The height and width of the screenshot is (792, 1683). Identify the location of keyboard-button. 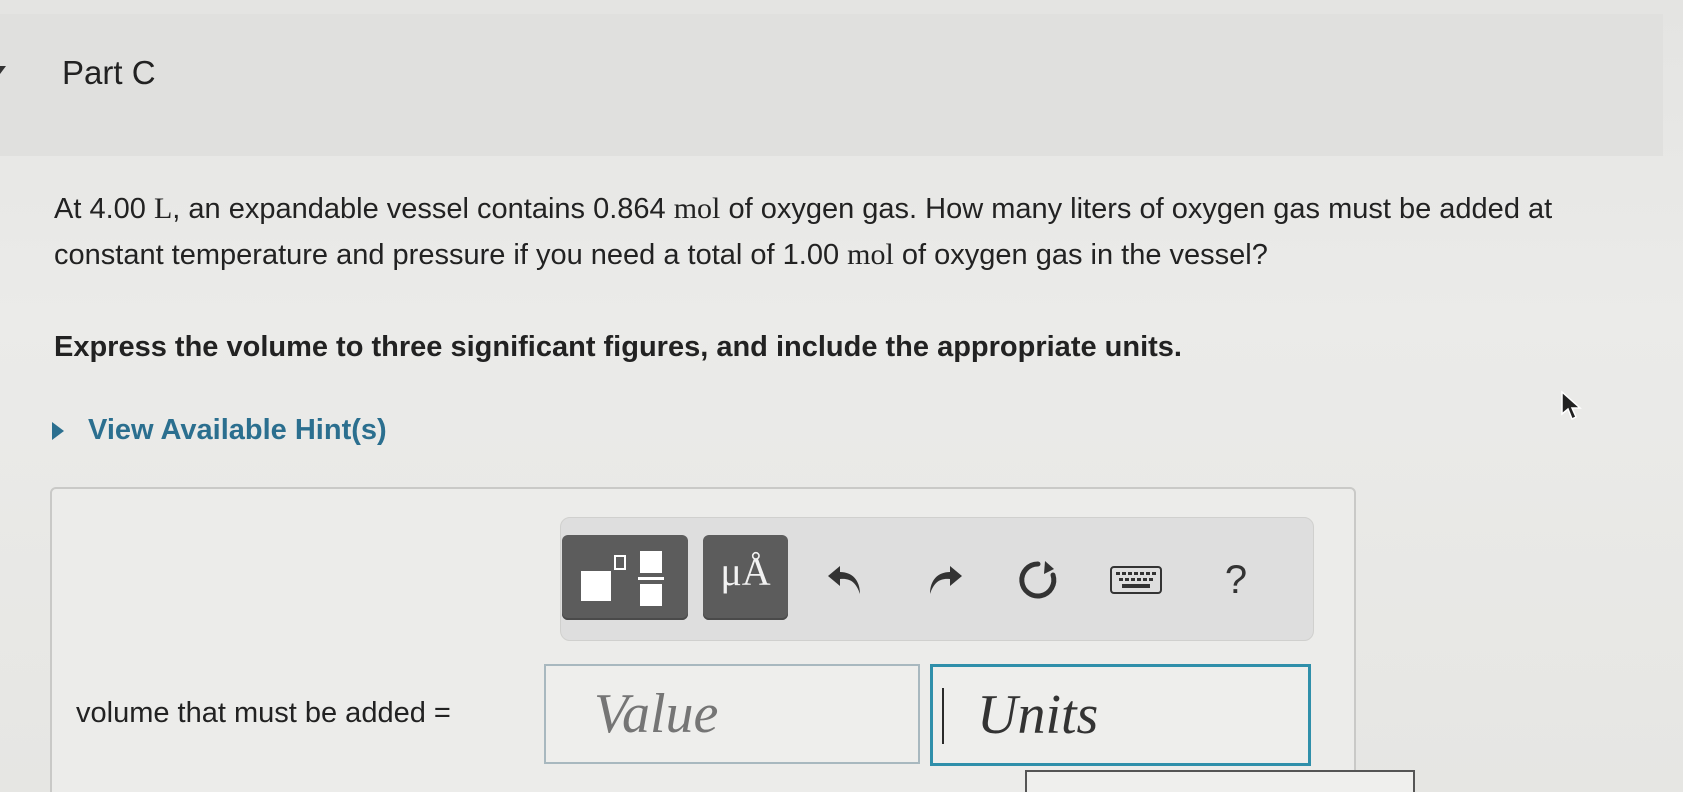
(1136, 580).